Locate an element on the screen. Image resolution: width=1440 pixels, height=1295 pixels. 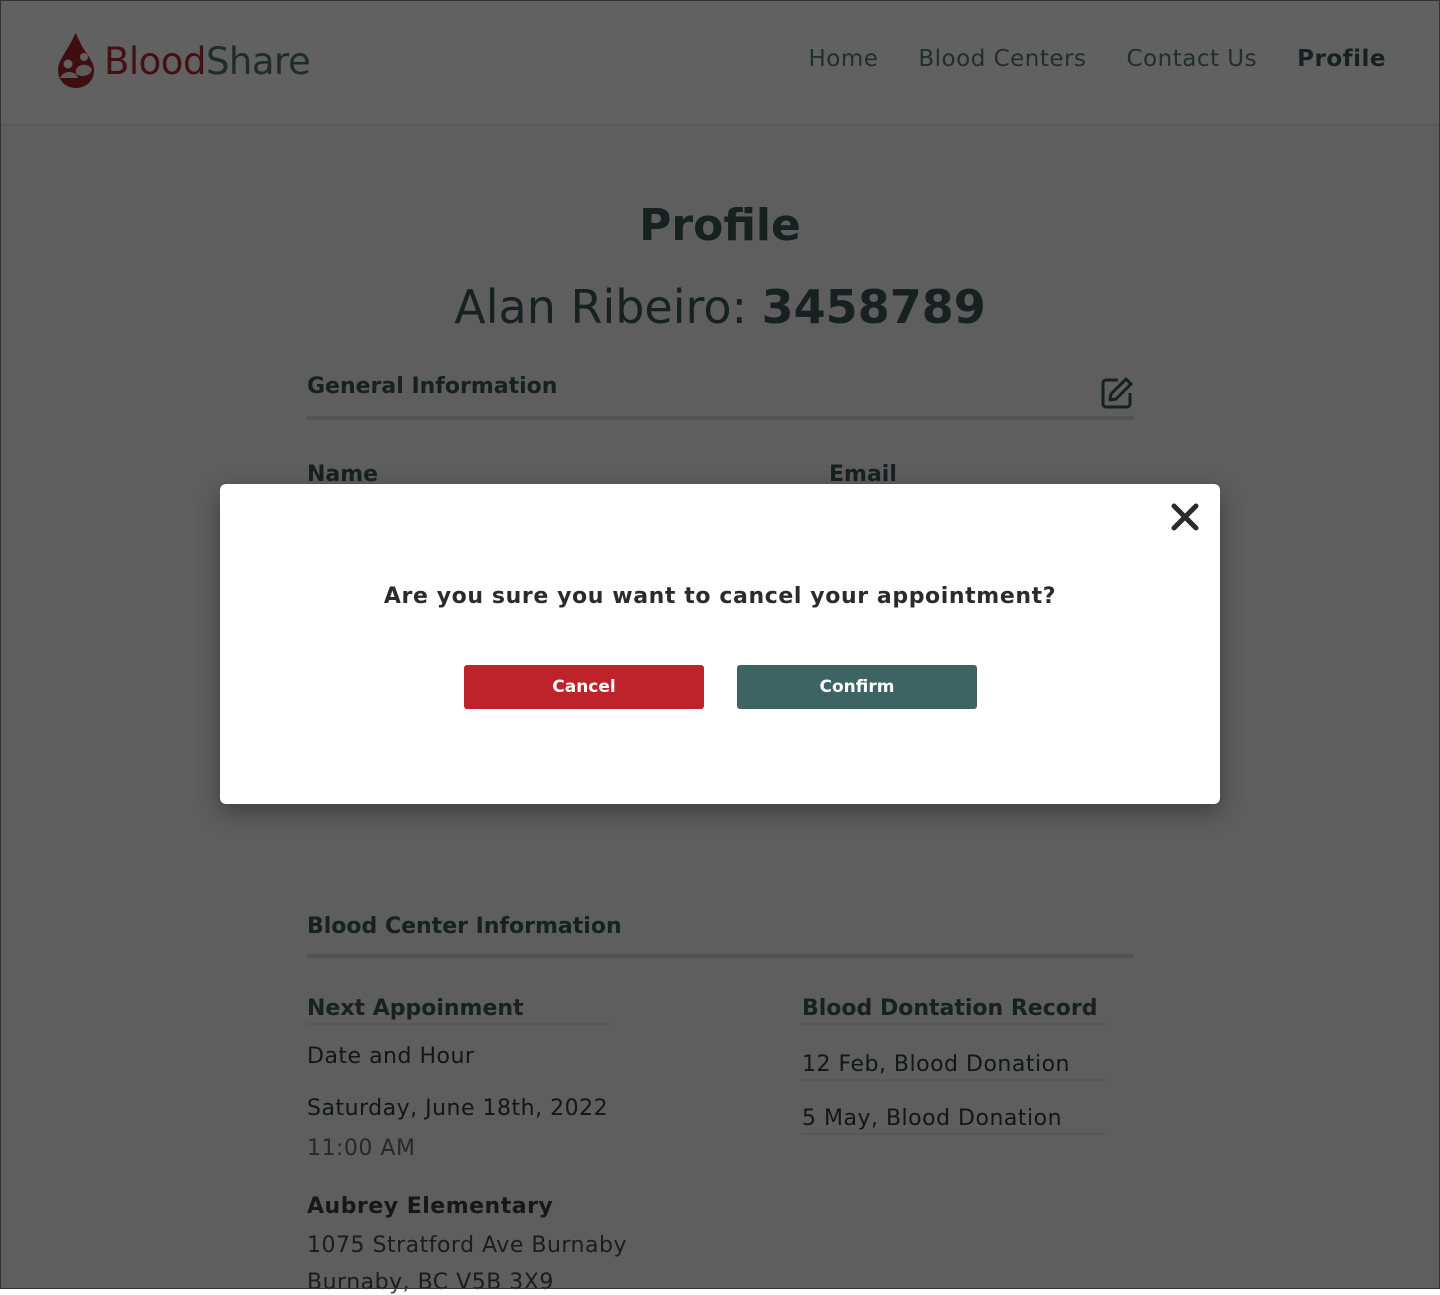
cancel-button: Cancel is located at coordinates (584, 687).